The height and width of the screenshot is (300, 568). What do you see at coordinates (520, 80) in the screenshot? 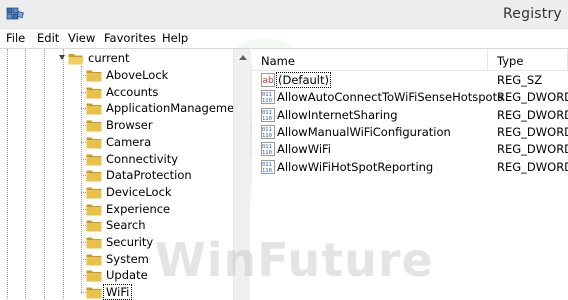
I see `value-type: REG_SZ` at bounding box center [520, 80].